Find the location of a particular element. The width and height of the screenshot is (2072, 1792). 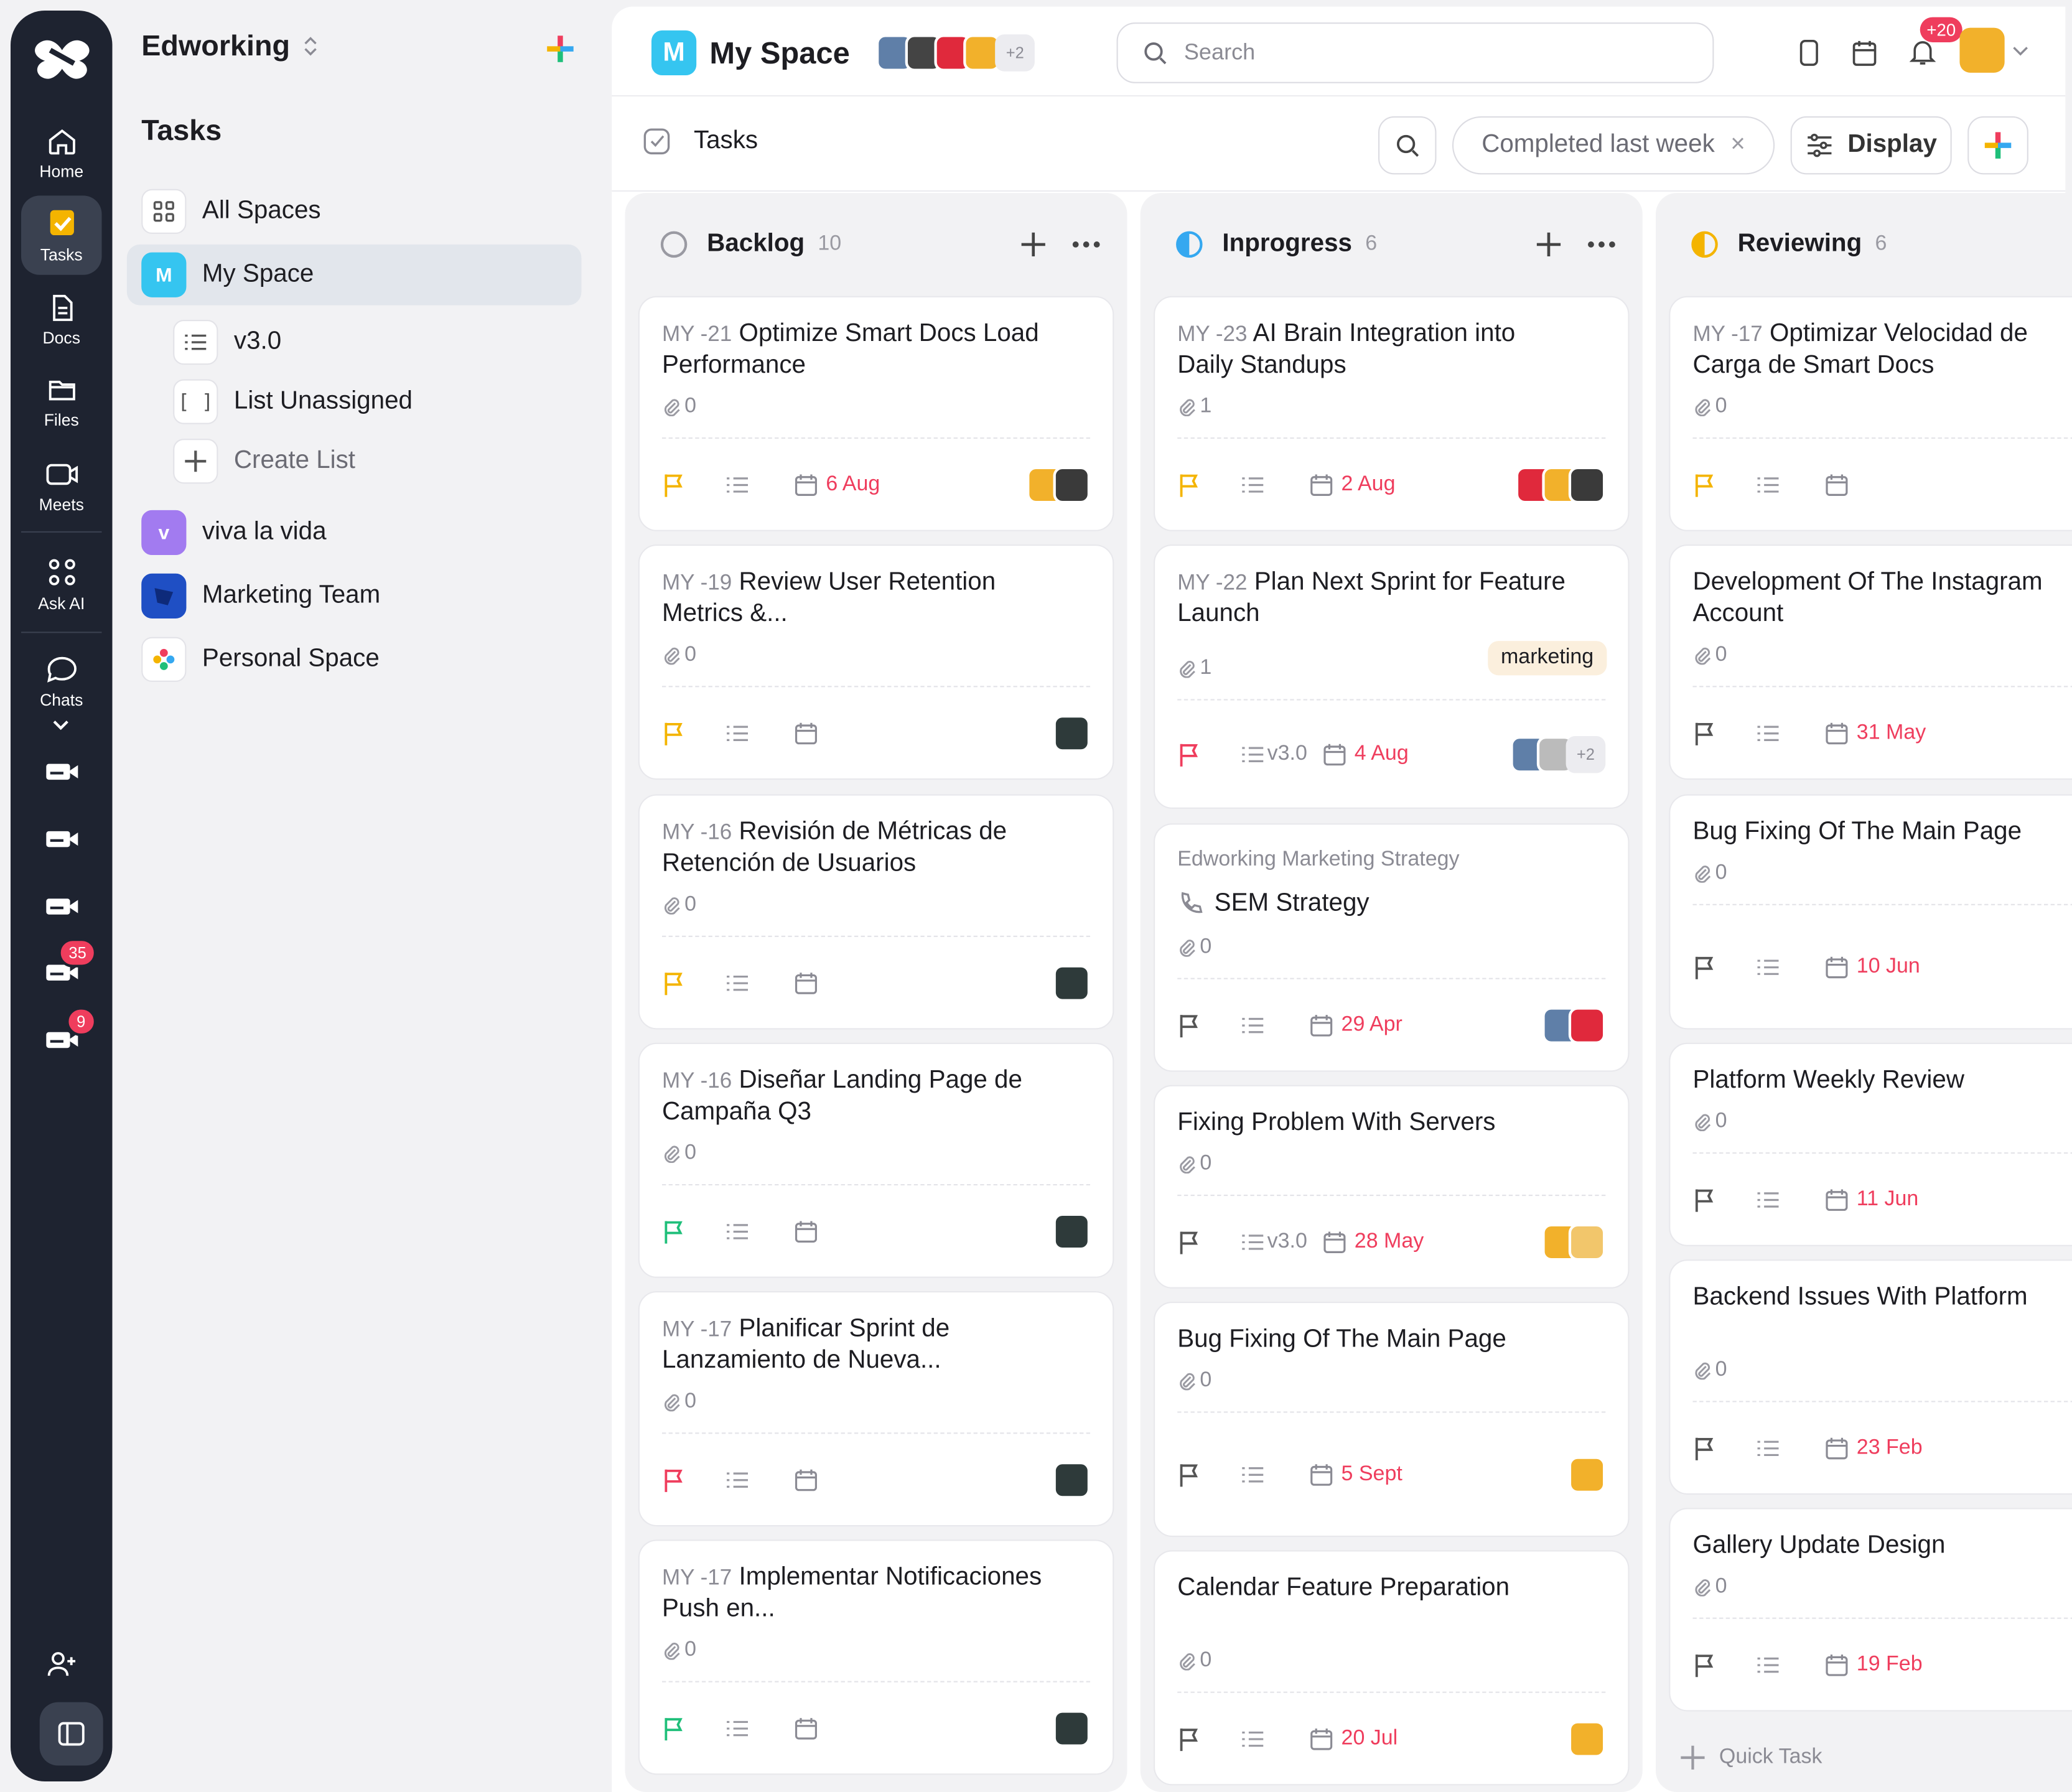

calendar-icon is located at coordinates (1864, 53).